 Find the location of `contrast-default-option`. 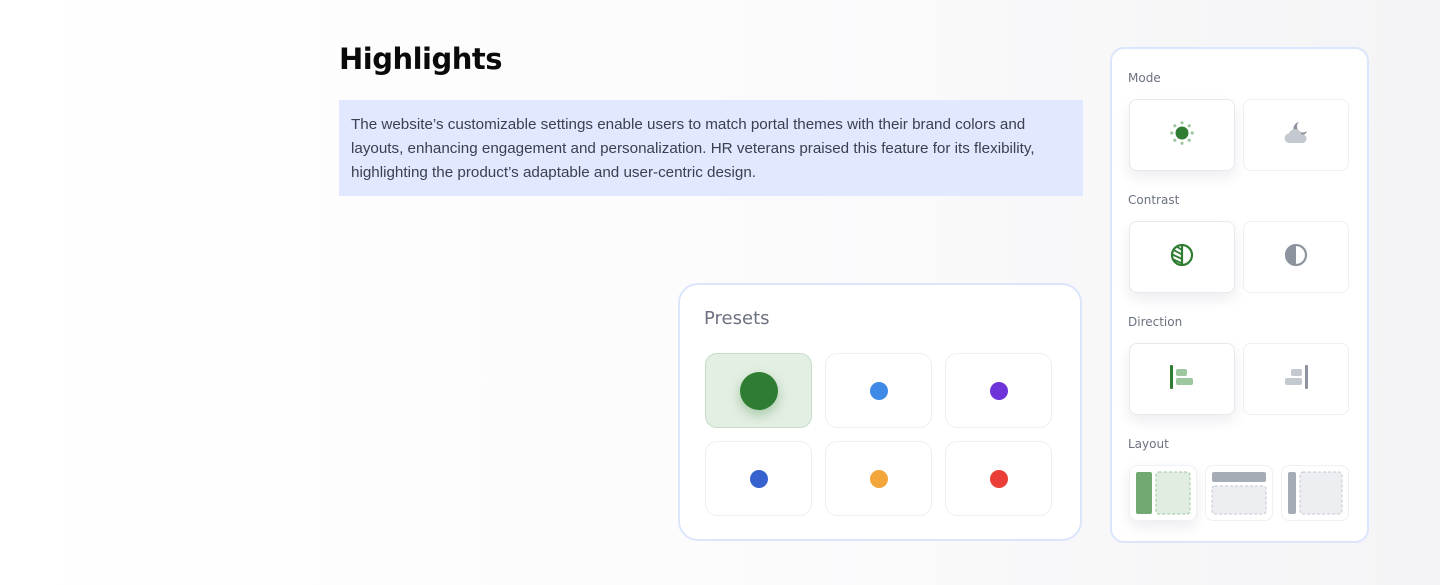

contrast-default-option is located at coordinates (1296, 257).